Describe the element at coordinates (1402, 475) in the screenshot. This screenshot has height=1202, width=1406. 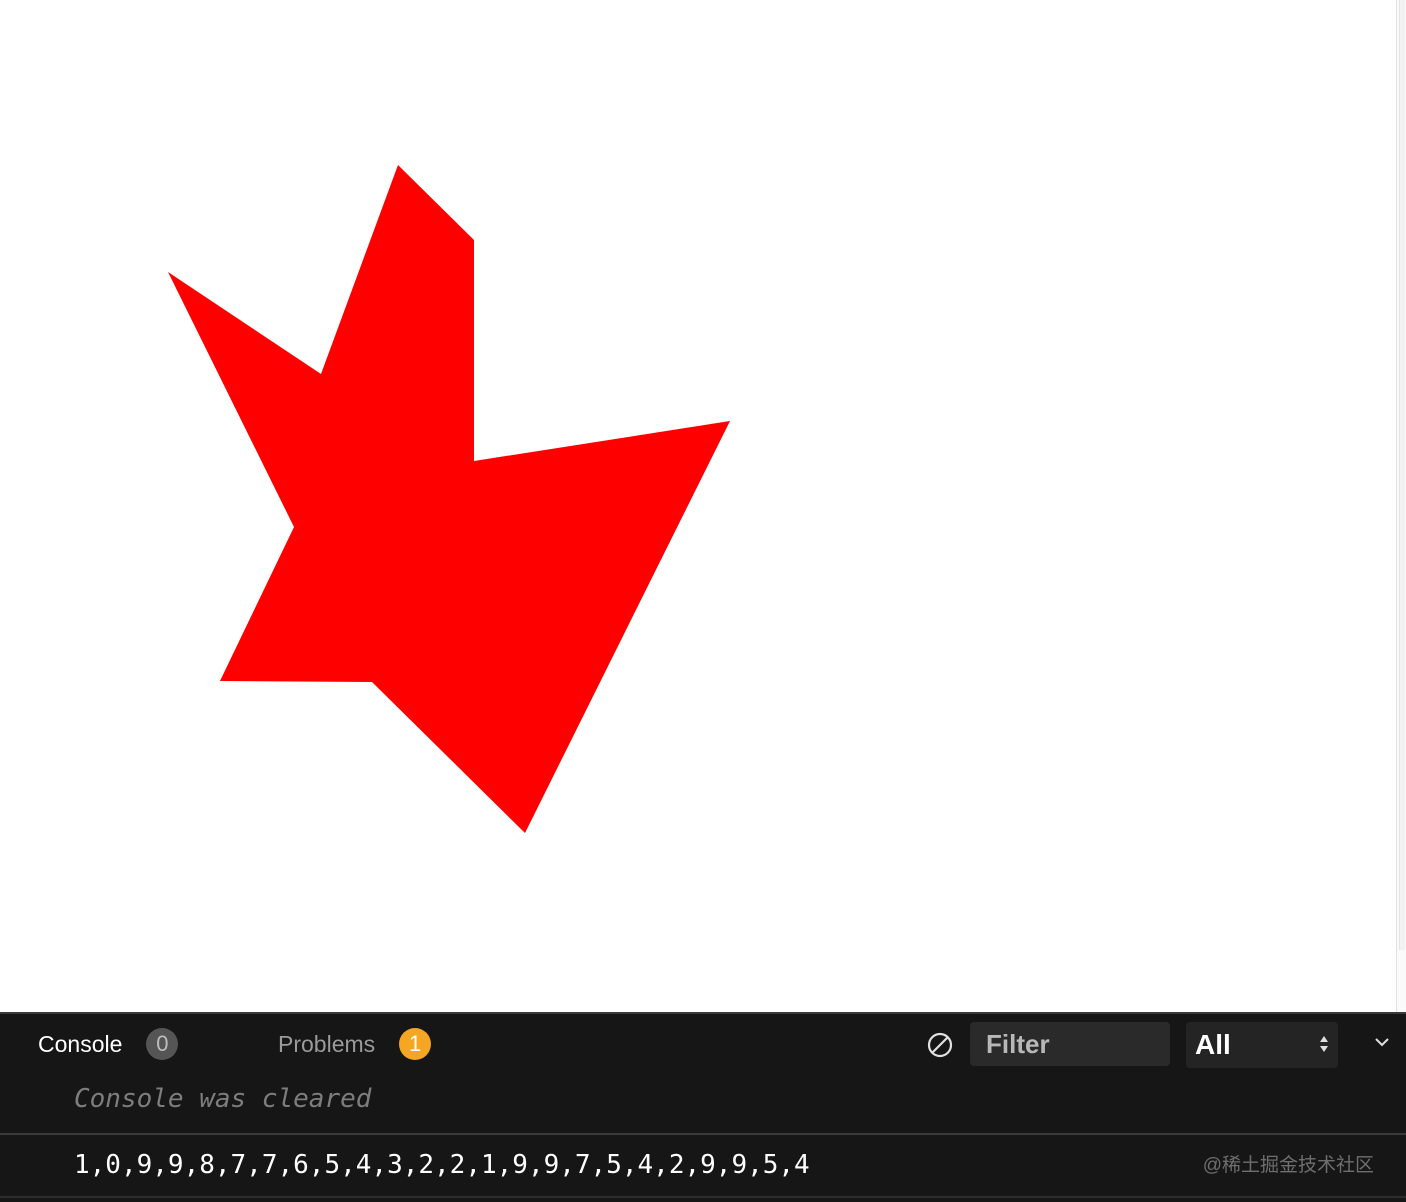
I see `preview-scroll-thumb` at that location.